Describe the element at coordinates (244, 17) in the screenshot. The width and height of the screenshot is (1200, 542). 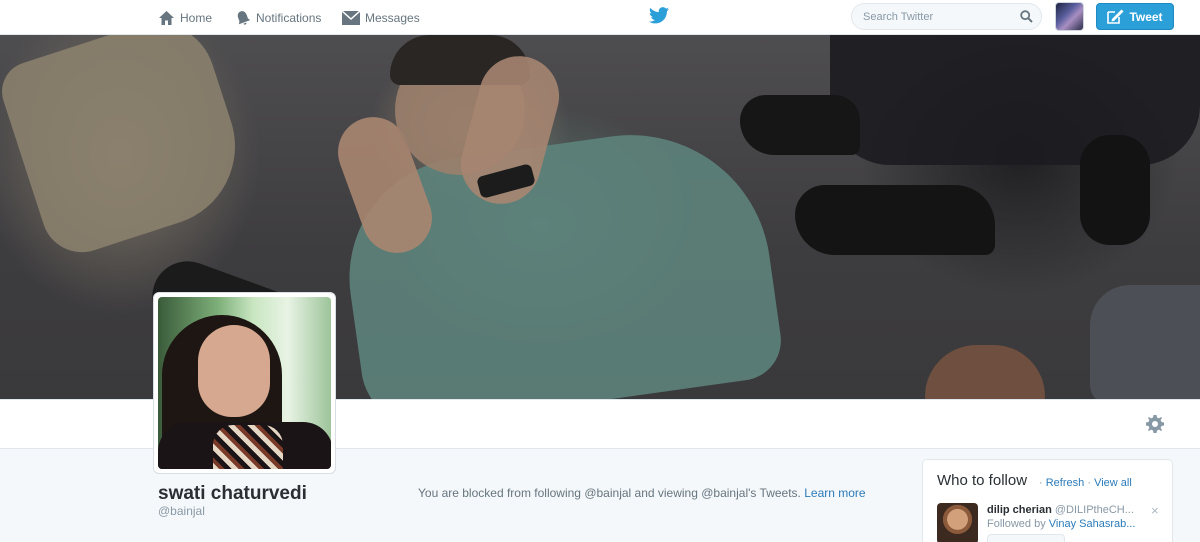
I see `bell-icon` at that location.